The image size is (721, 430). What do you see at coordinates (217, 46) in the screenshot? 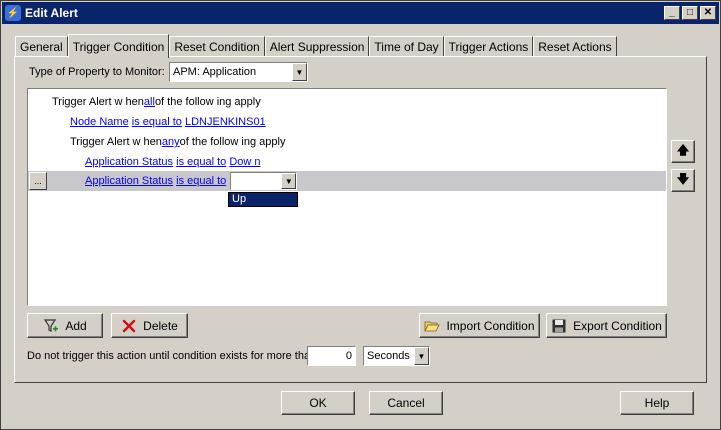
I see `tab-reset-condition: Reset Condition` at bounding box center [217, 46].